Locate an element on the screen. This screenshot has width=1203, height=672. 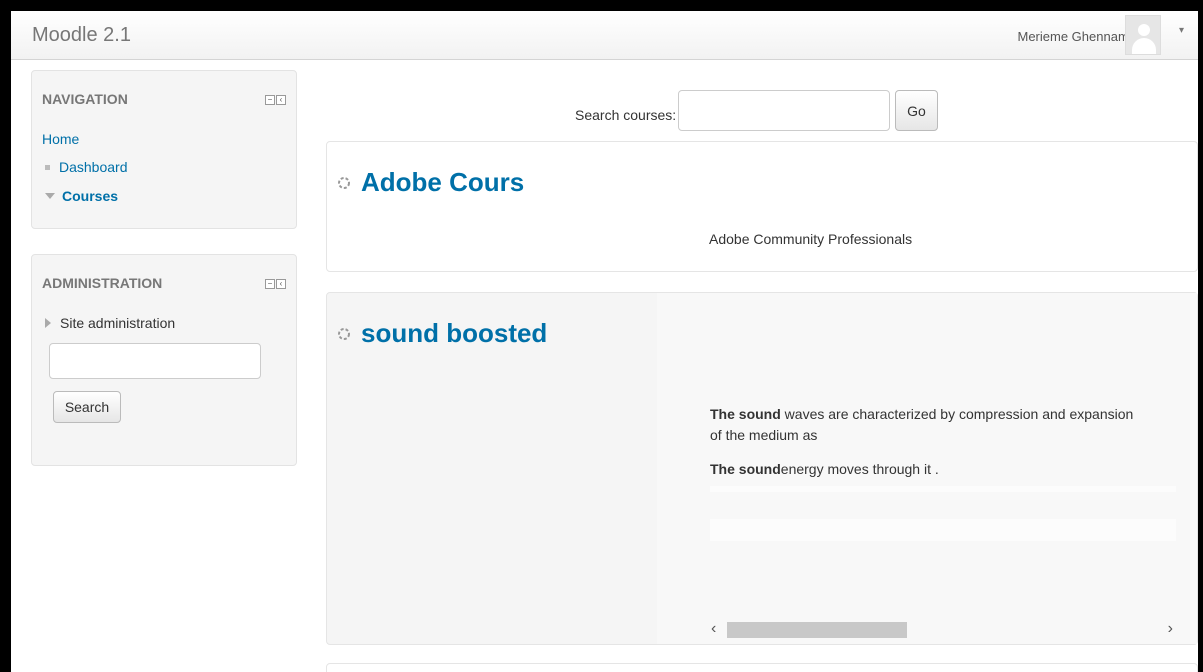
user-menu-caret-icon: ▾ is located at coordinates (1181, 30).